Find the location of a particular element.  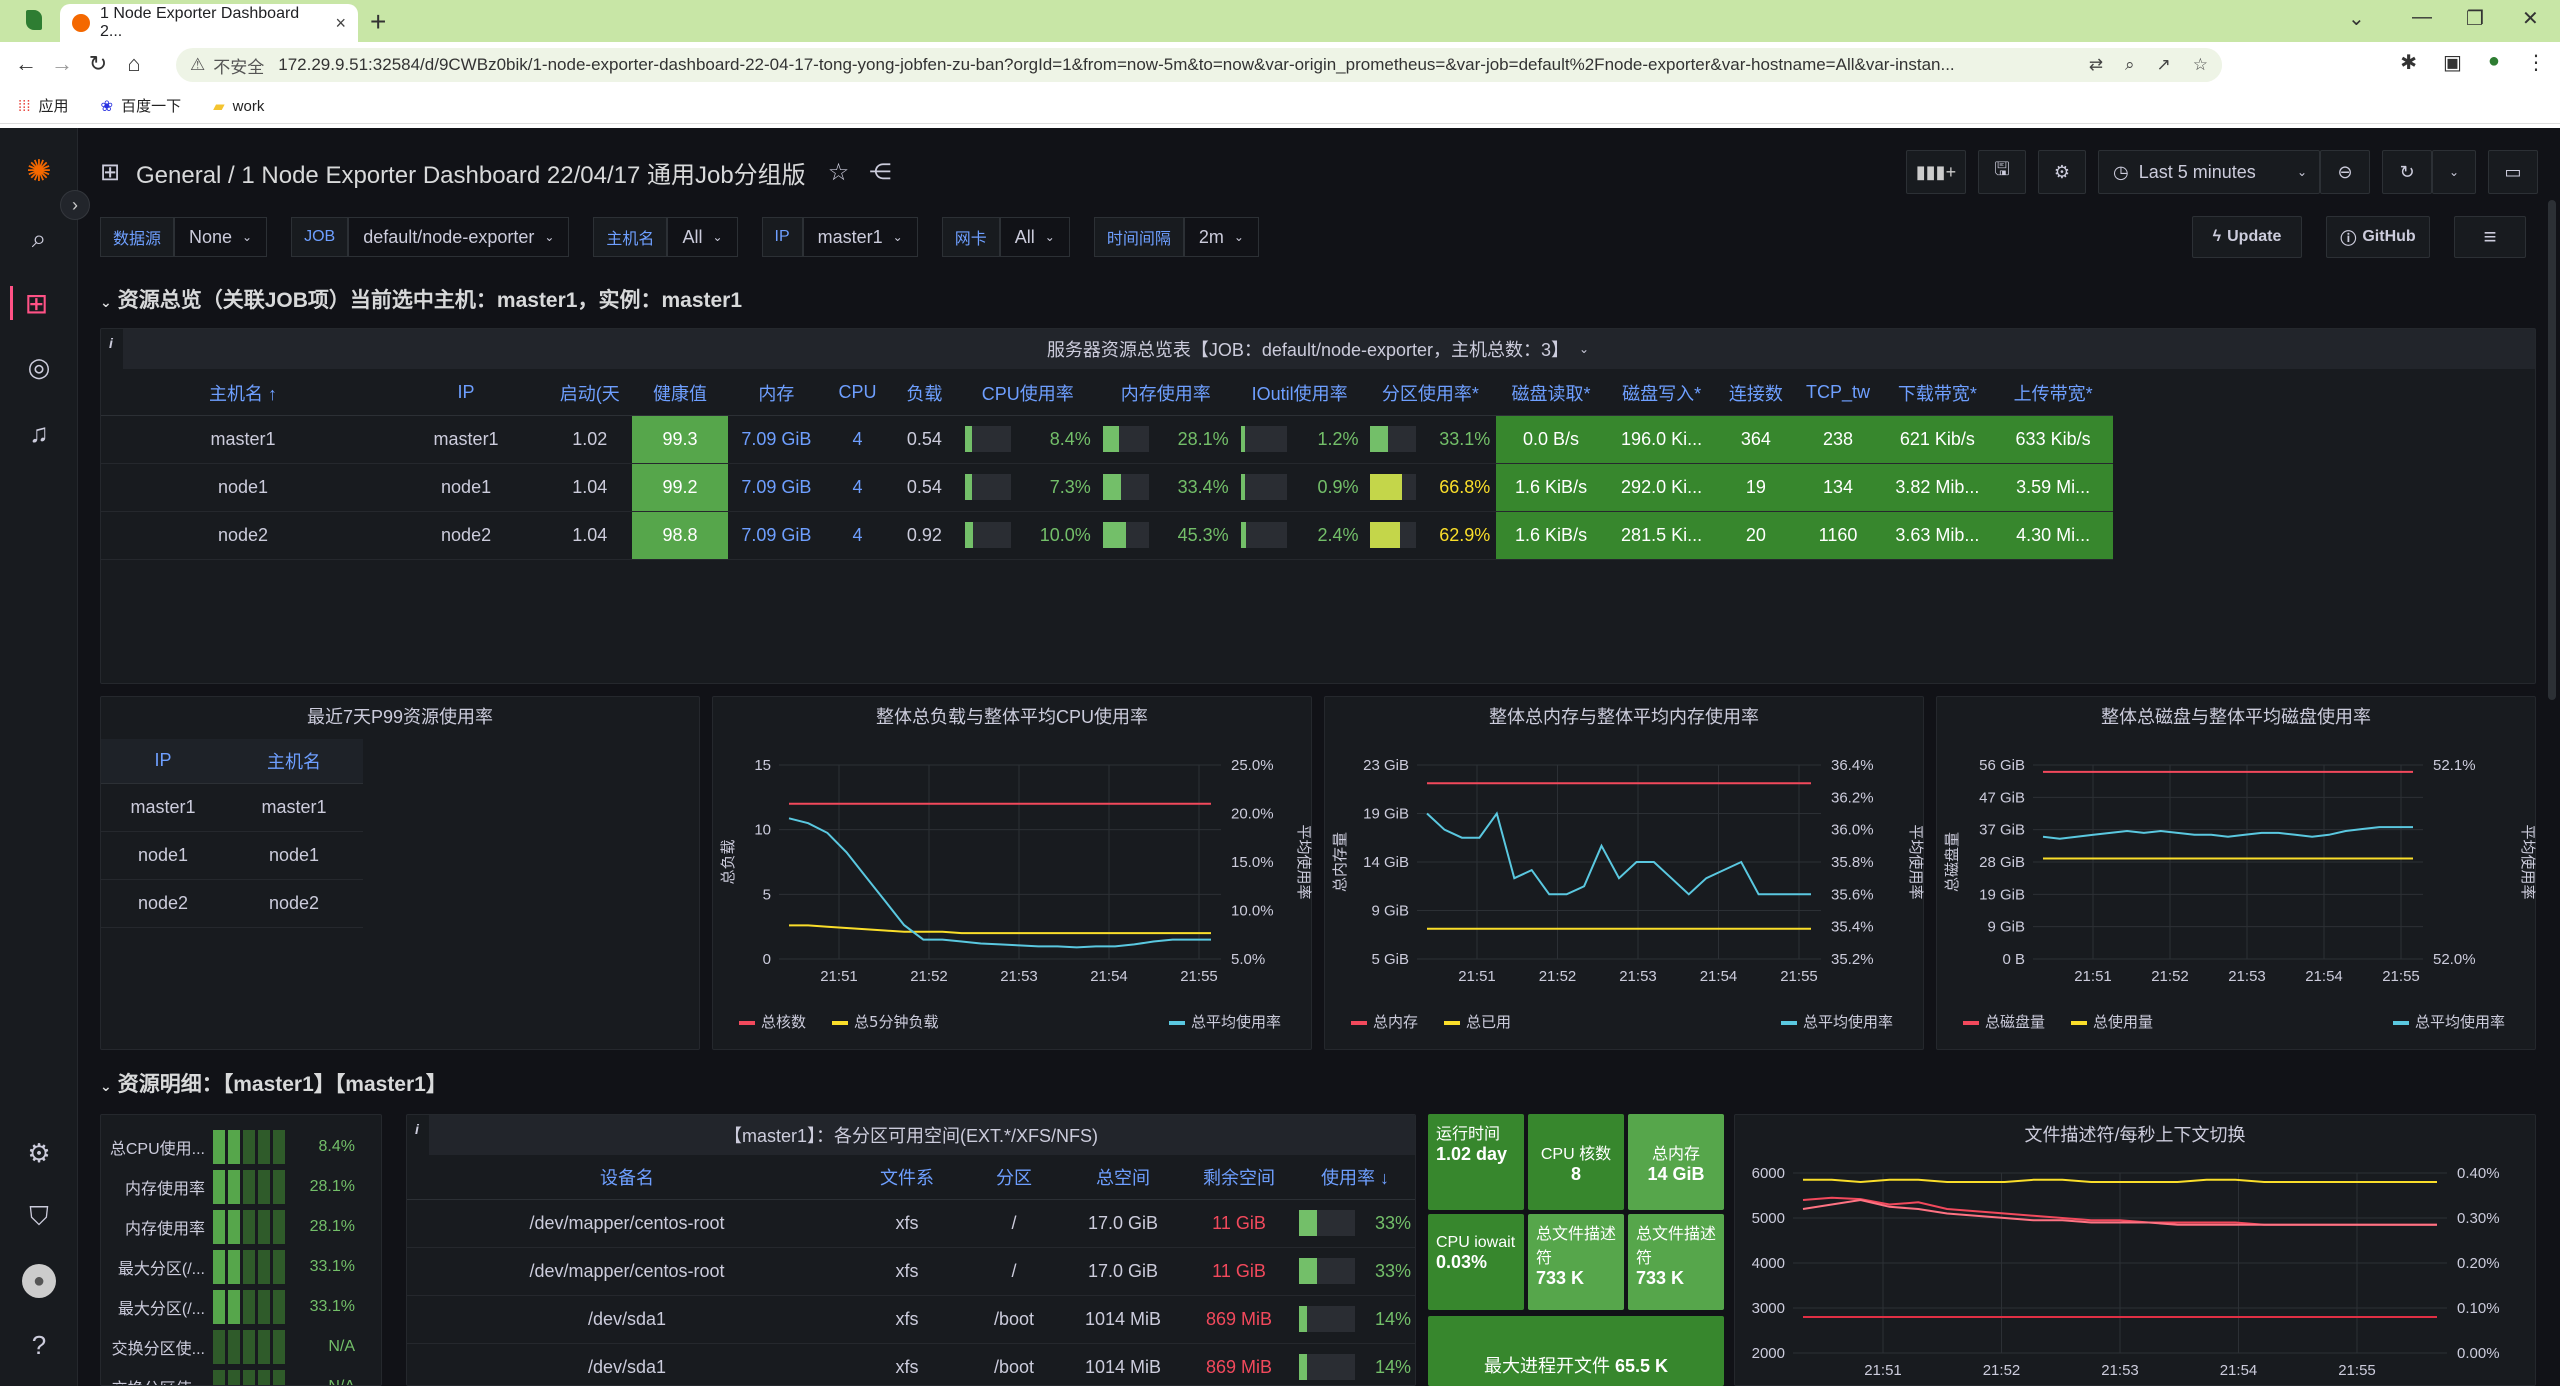

bookmark-star-icon: ☆ is located at coordinates (2200, 65).